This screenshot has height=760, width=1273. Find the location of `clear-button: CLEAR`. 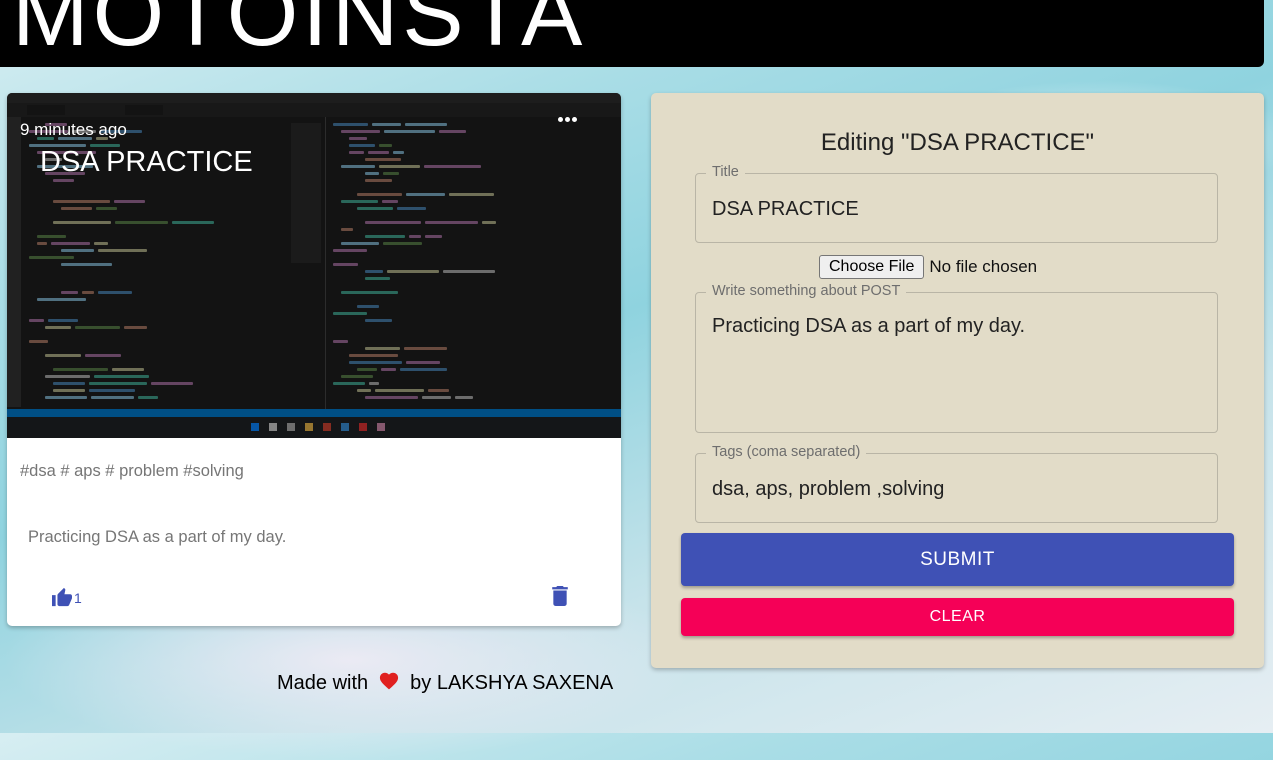

clear-button: CLEAR is located at coordinates (957, 617).